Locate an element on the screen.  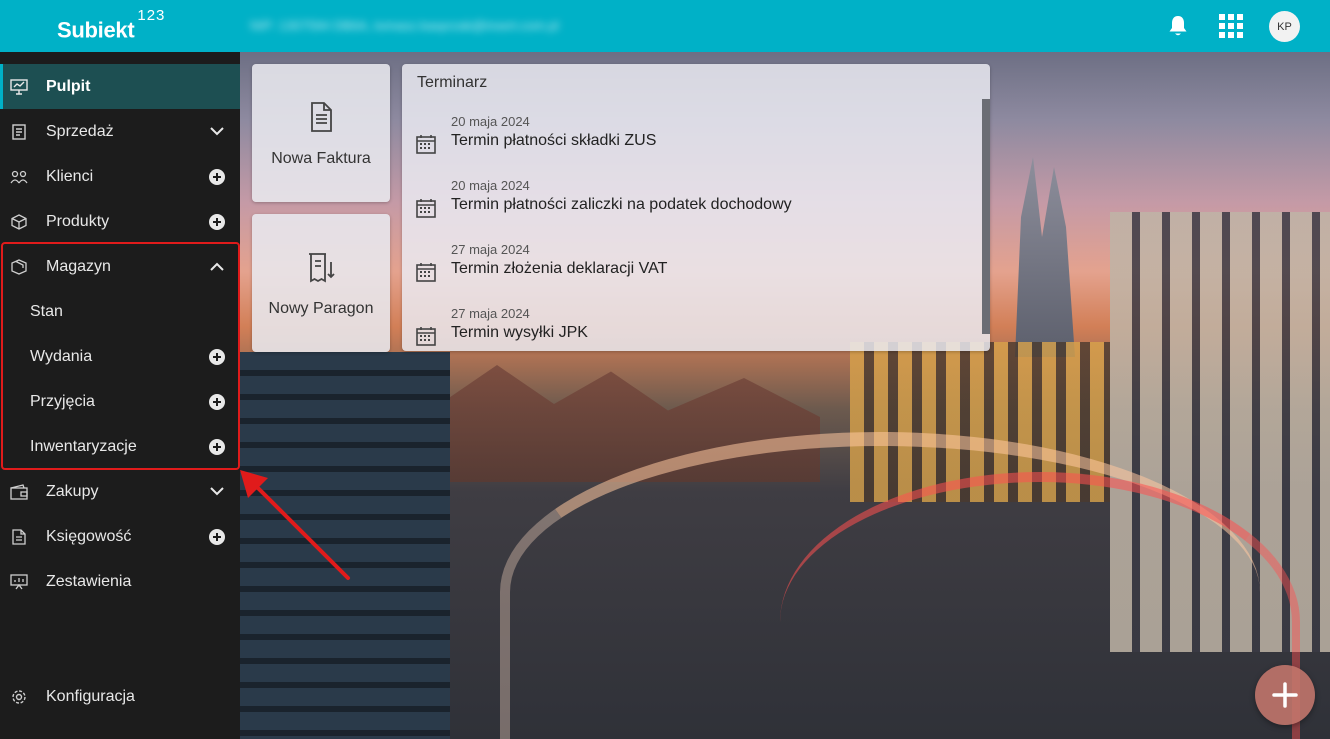
sidebar-subitem-inwentaryzacje: Inwentaryzacje is located at coordinates (120, 446).